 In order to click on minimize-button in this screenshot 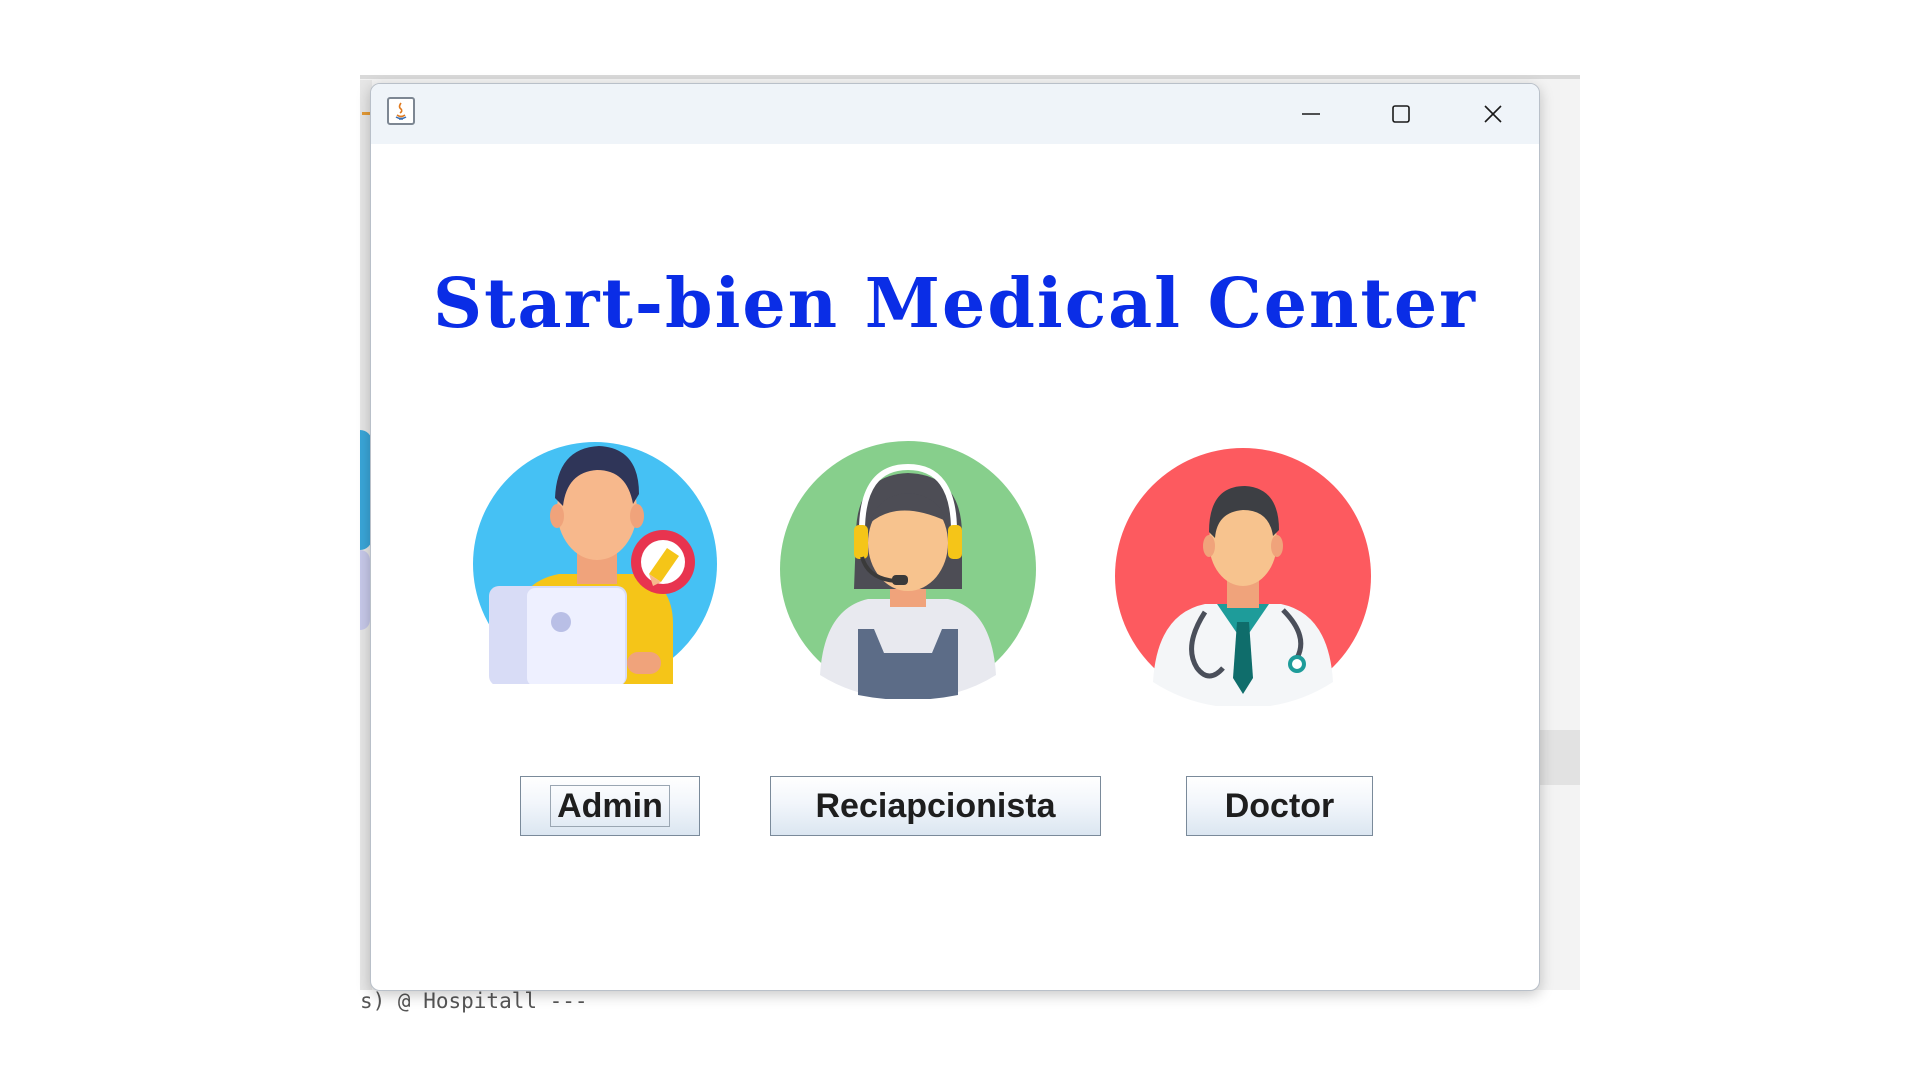, I will do `click(1311, 114)`.